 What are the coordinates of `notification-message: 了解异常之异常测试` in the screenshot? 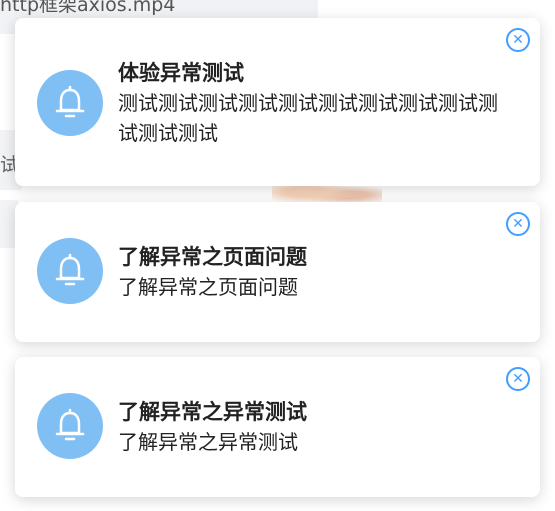 It's located at (208, 442).